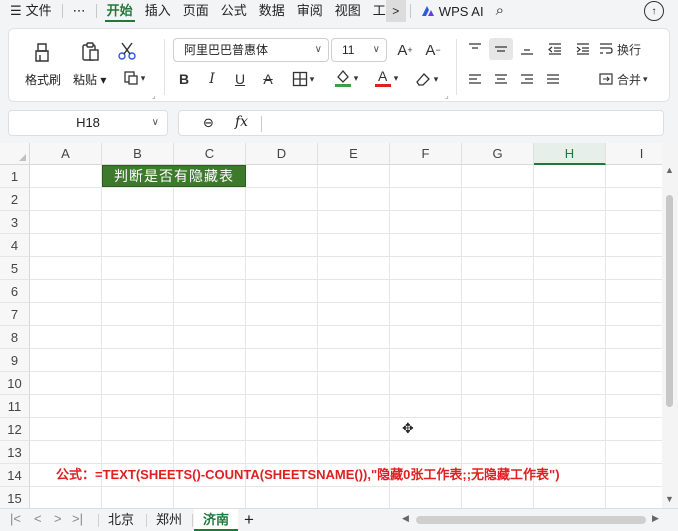  Describe the element at coordinates (241, 122) in the screenshot. I see `insert-function-icon: fx` at that location.